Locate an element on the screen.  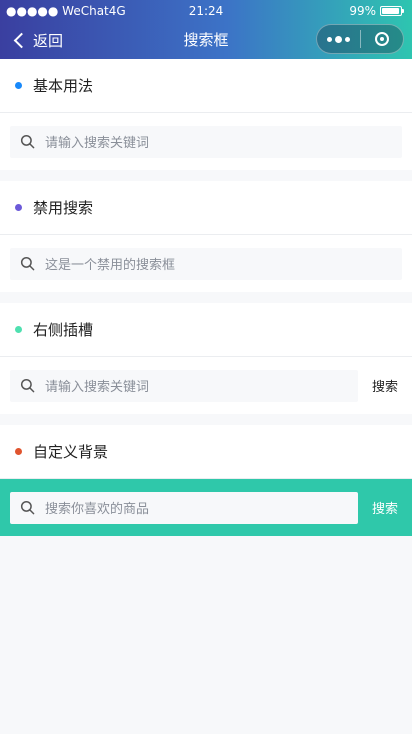
more-button is located at coordinates (338, 39).